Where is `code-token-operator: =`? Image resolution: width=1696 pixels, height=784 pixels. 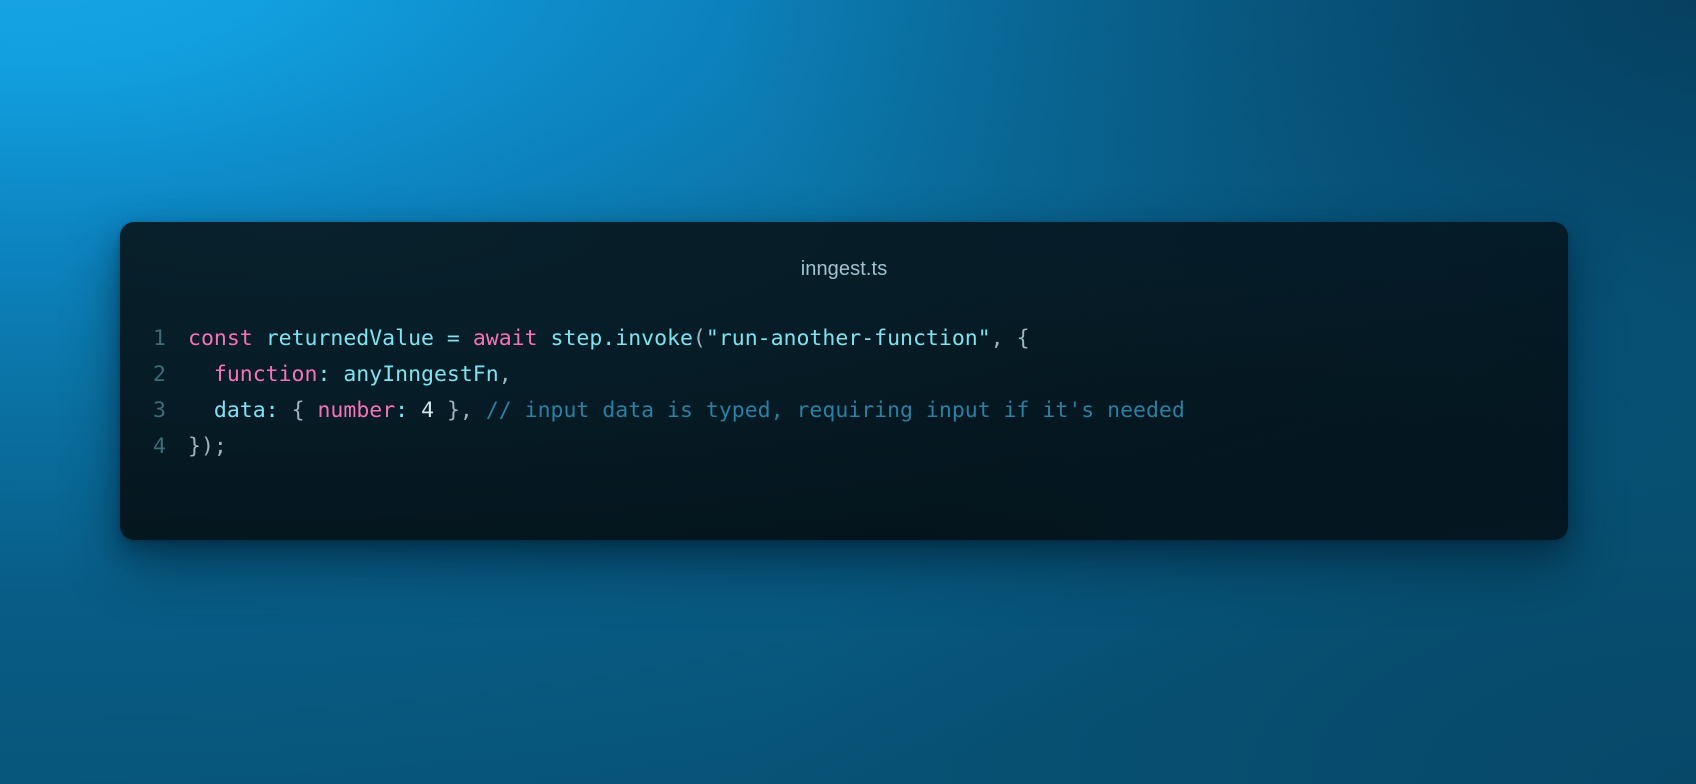
code-token-operator: = is located at coordinates (453, 338).